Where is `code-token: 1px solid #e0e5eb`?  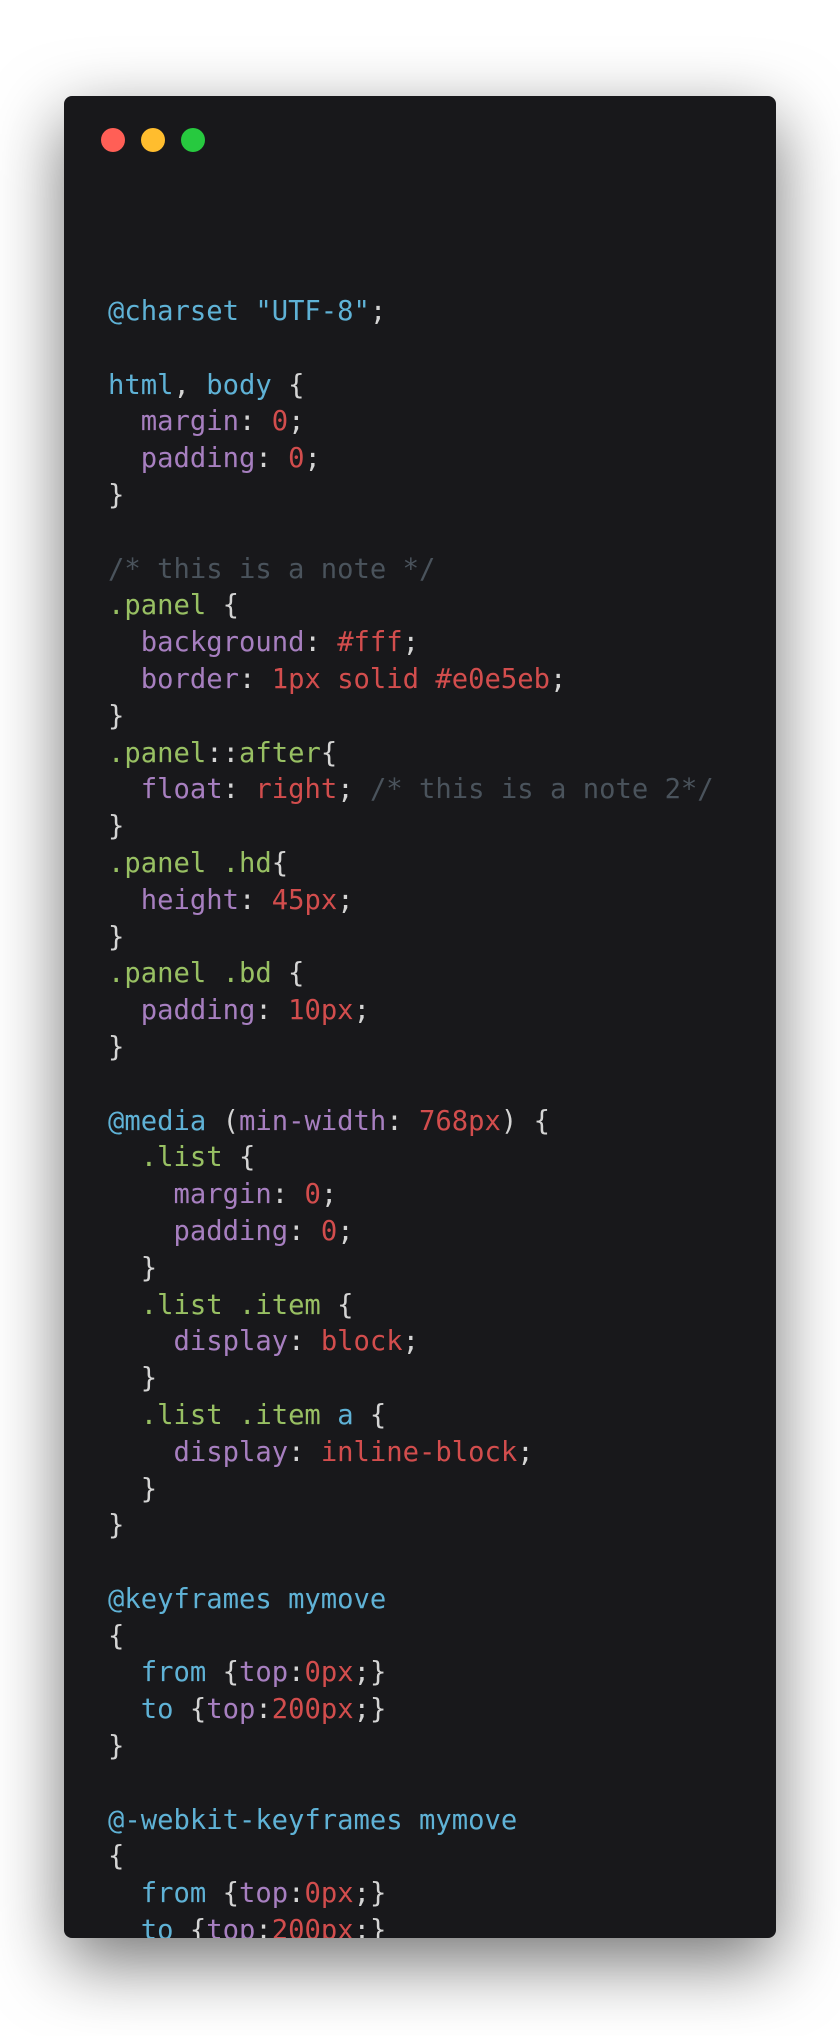 code-token: 1px solid #e0e5eb is located at coordinates (410, 679).